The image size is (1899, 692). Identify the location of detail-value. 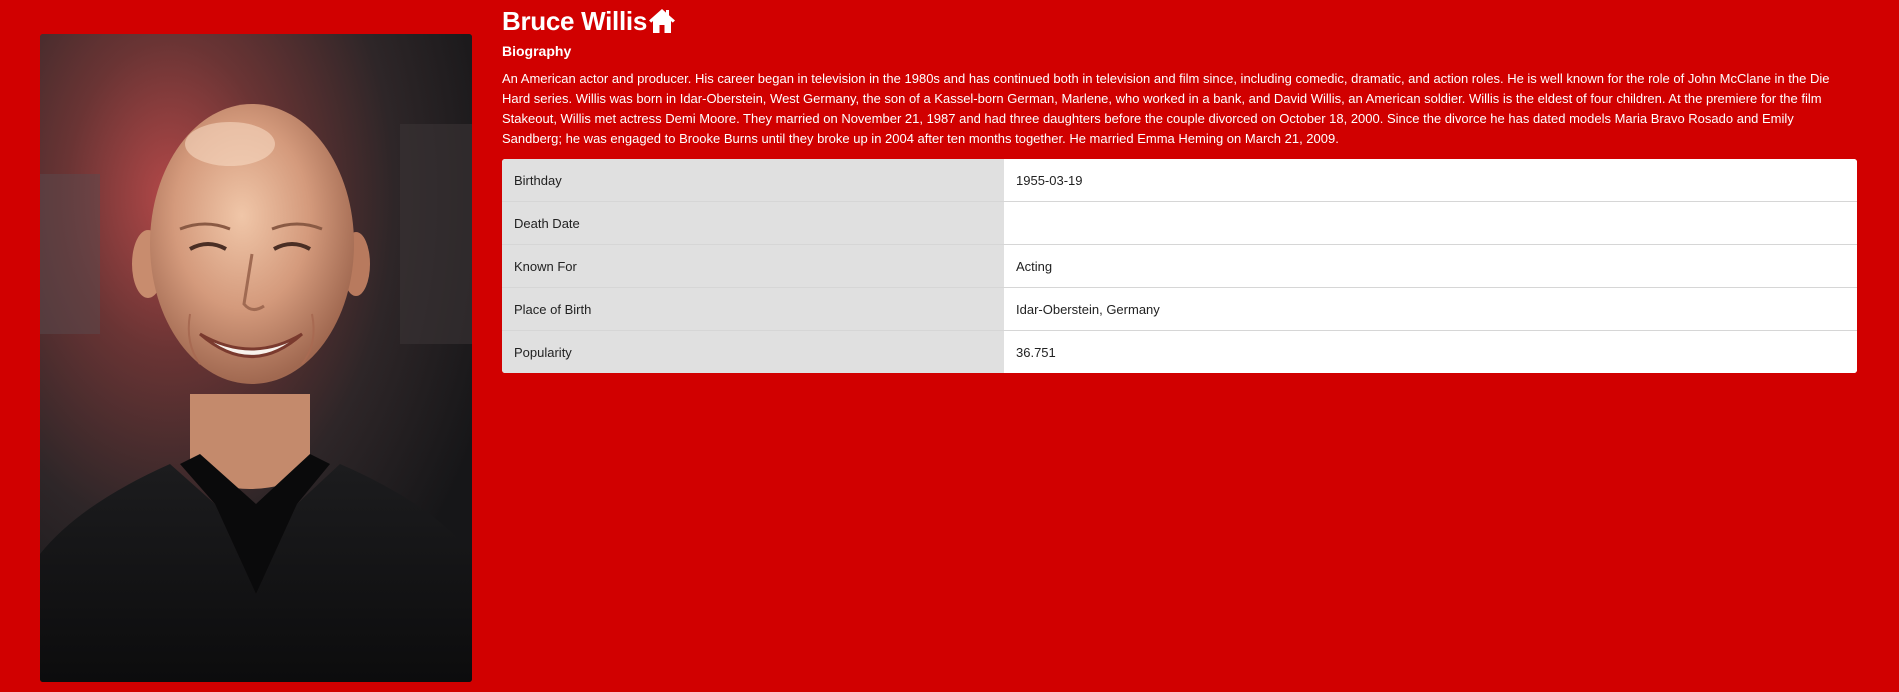
(1430, 223).